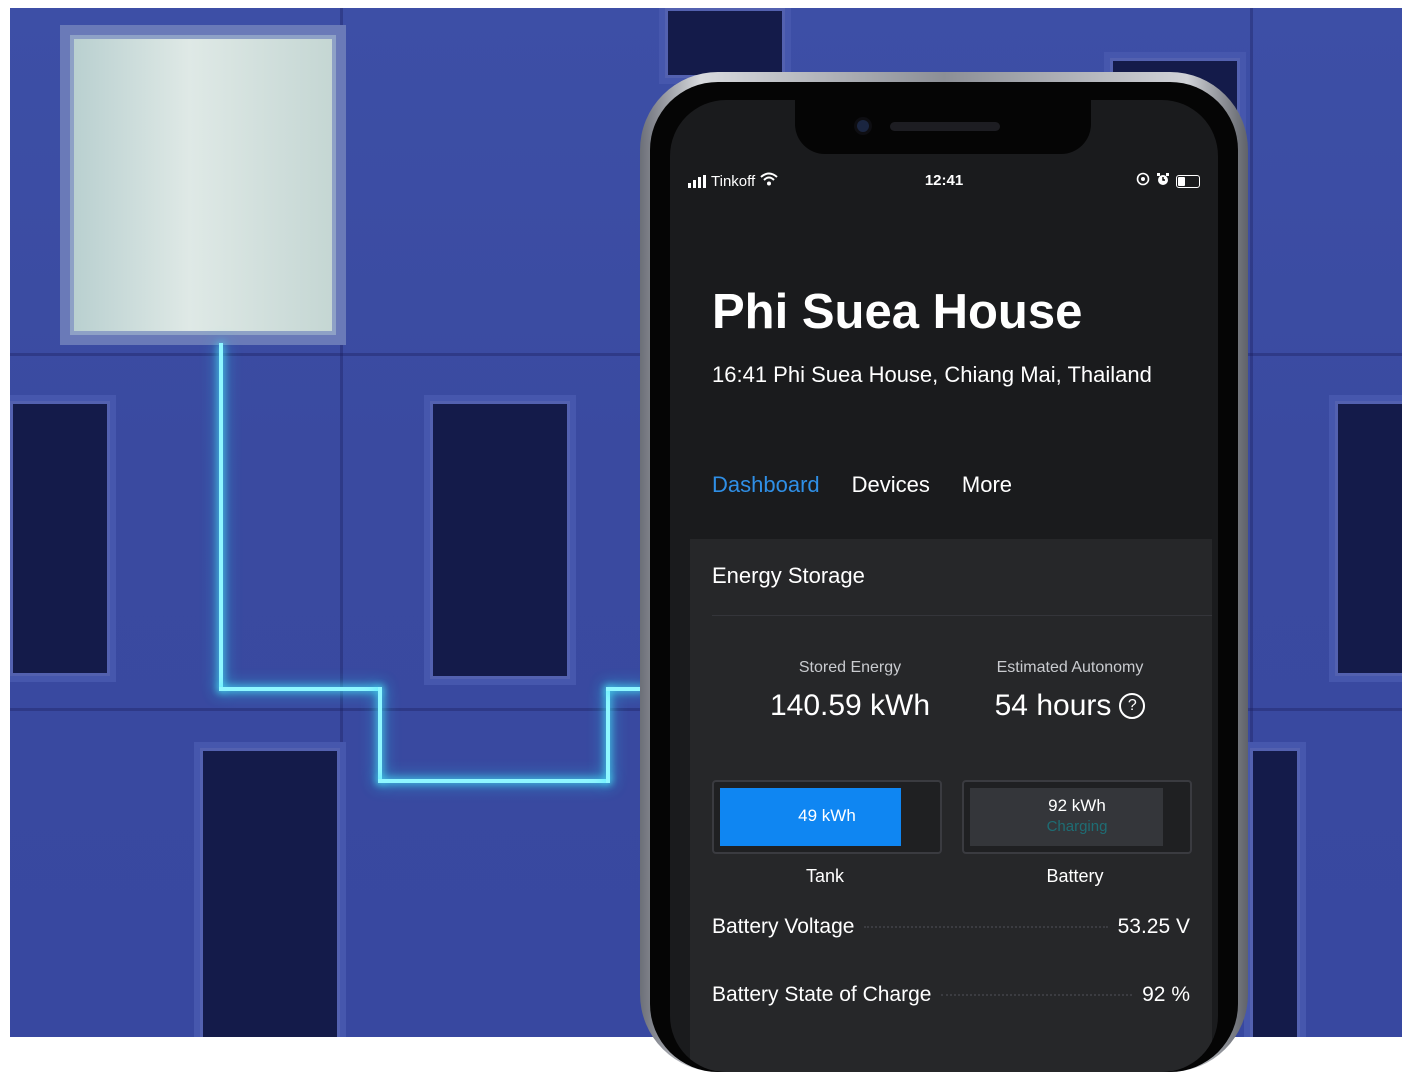 The height and width of the screenshot is (1072, 1402). I want to click on notch, so click(943, 127).